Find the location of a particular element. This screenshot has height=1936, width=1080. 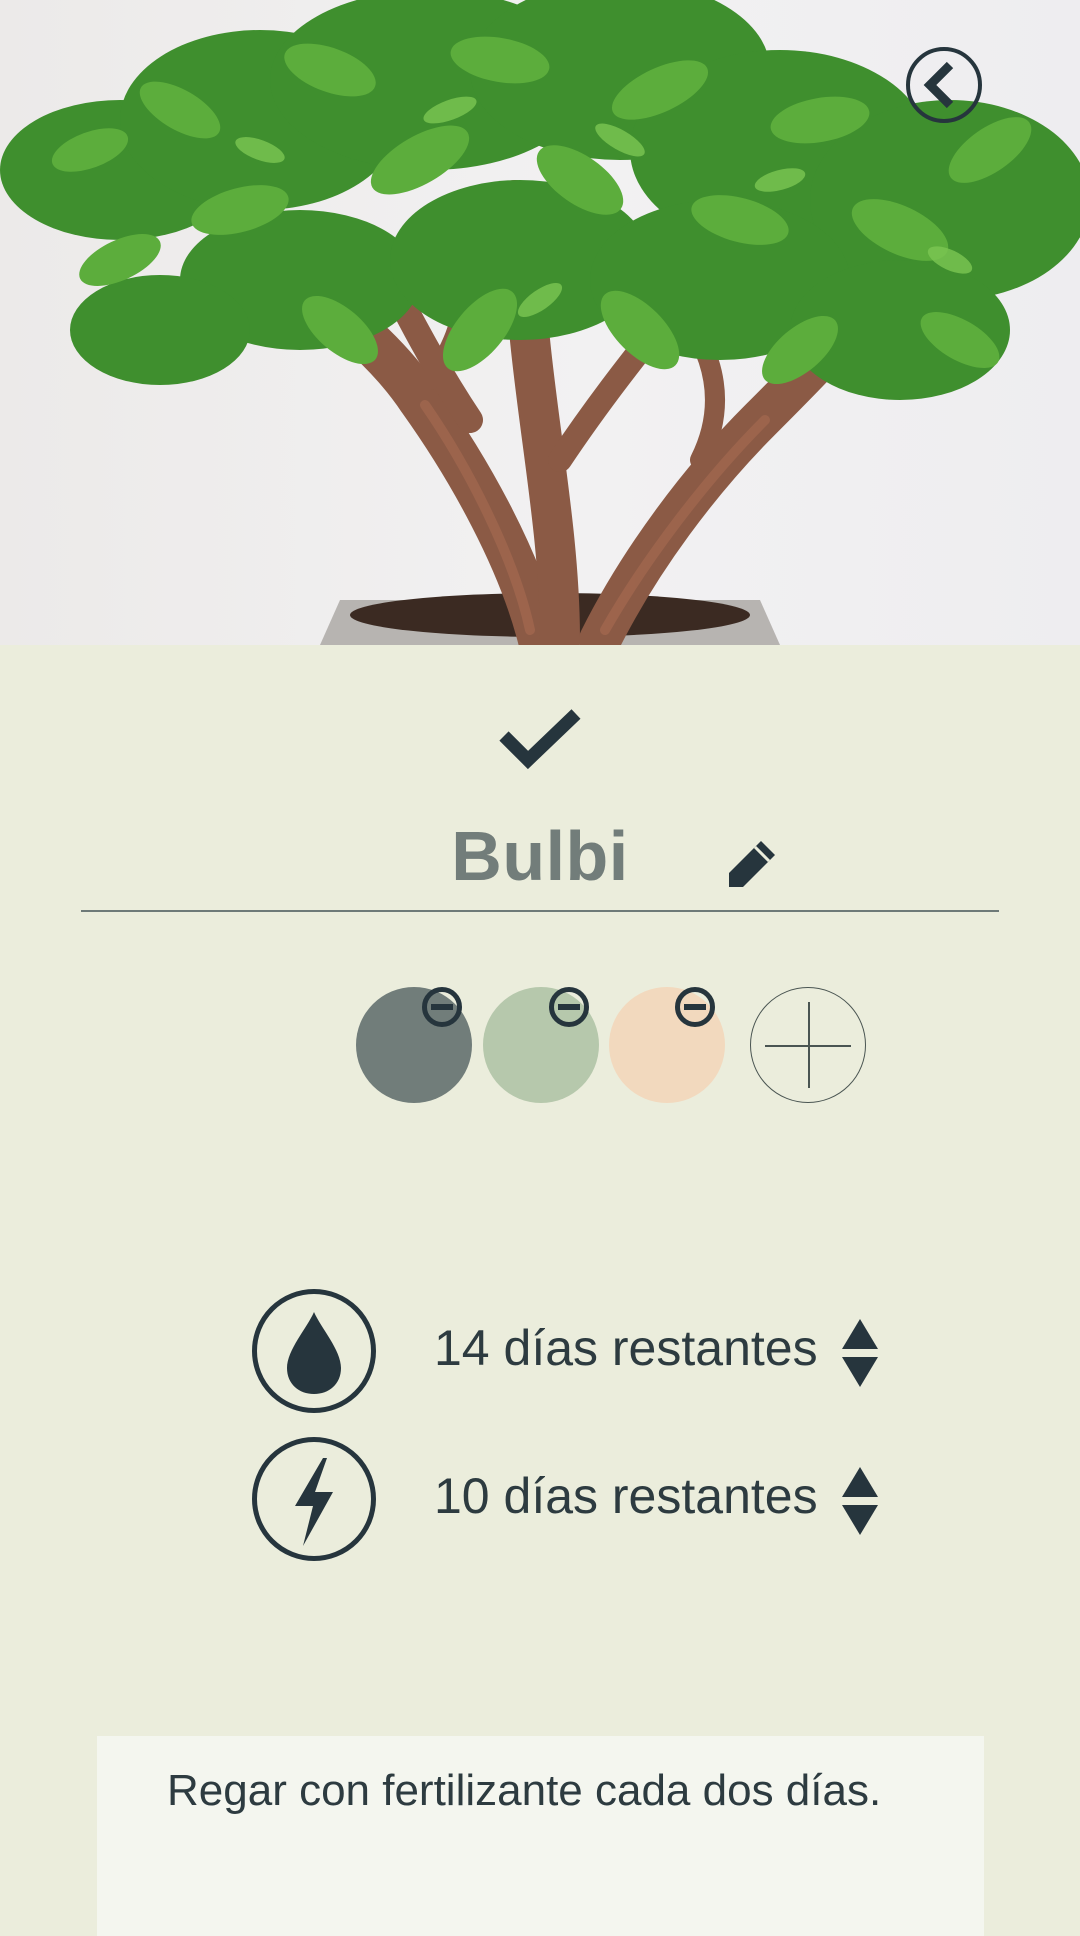

fertilizer-reminder: 10 días restantes is located at coordinates (572, 1499).